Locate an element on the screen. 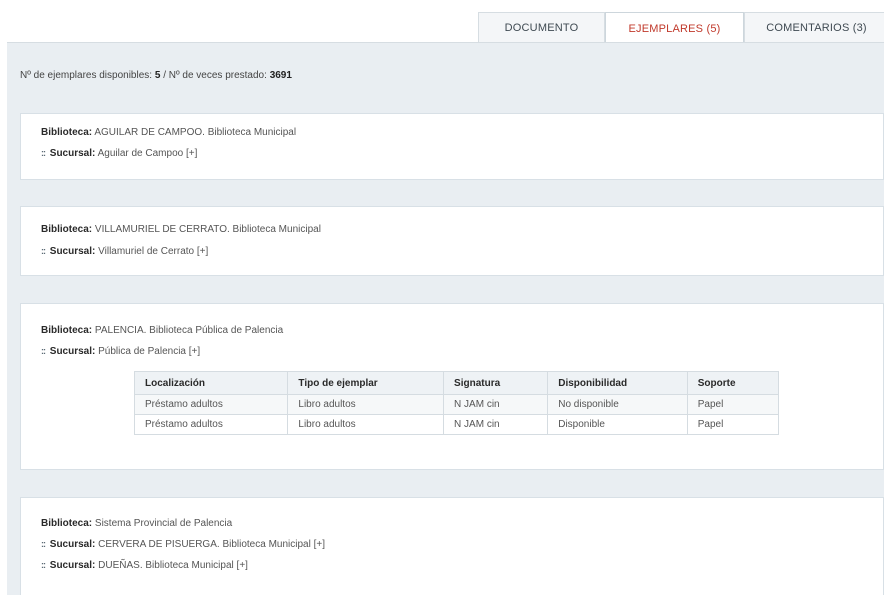 Image resolution: width=884 pixels, height=595 pixels. branch-link: Aguilar de Campoo [+] is located at coordinates (148, 153).